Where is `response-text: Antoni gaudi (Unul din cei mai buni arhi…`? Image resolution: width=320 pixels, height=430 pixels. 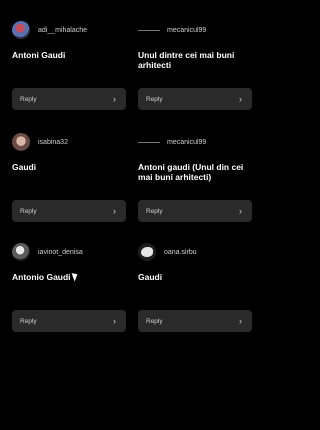 response-text: Antoni gaudi (Unul din cei mai buni arhi… is located at coordinates (191, 172).